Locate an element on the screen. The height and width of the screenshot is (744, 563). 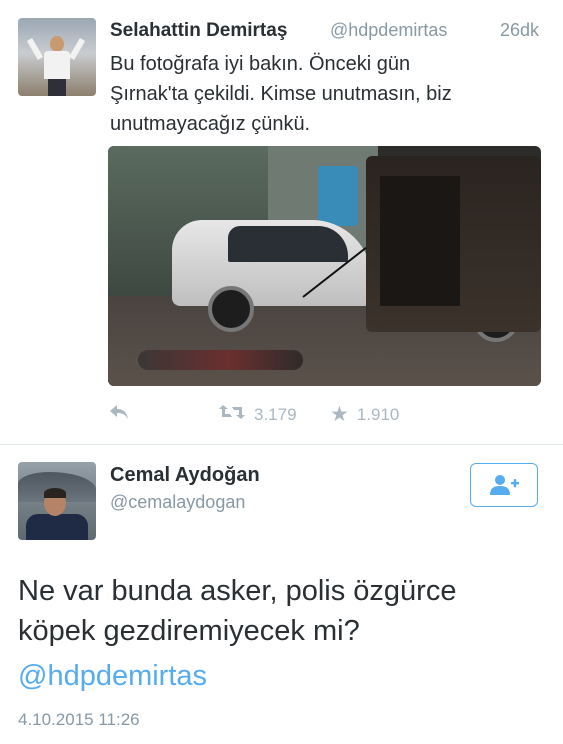
reply-icon is located at coordinates (119, 415).